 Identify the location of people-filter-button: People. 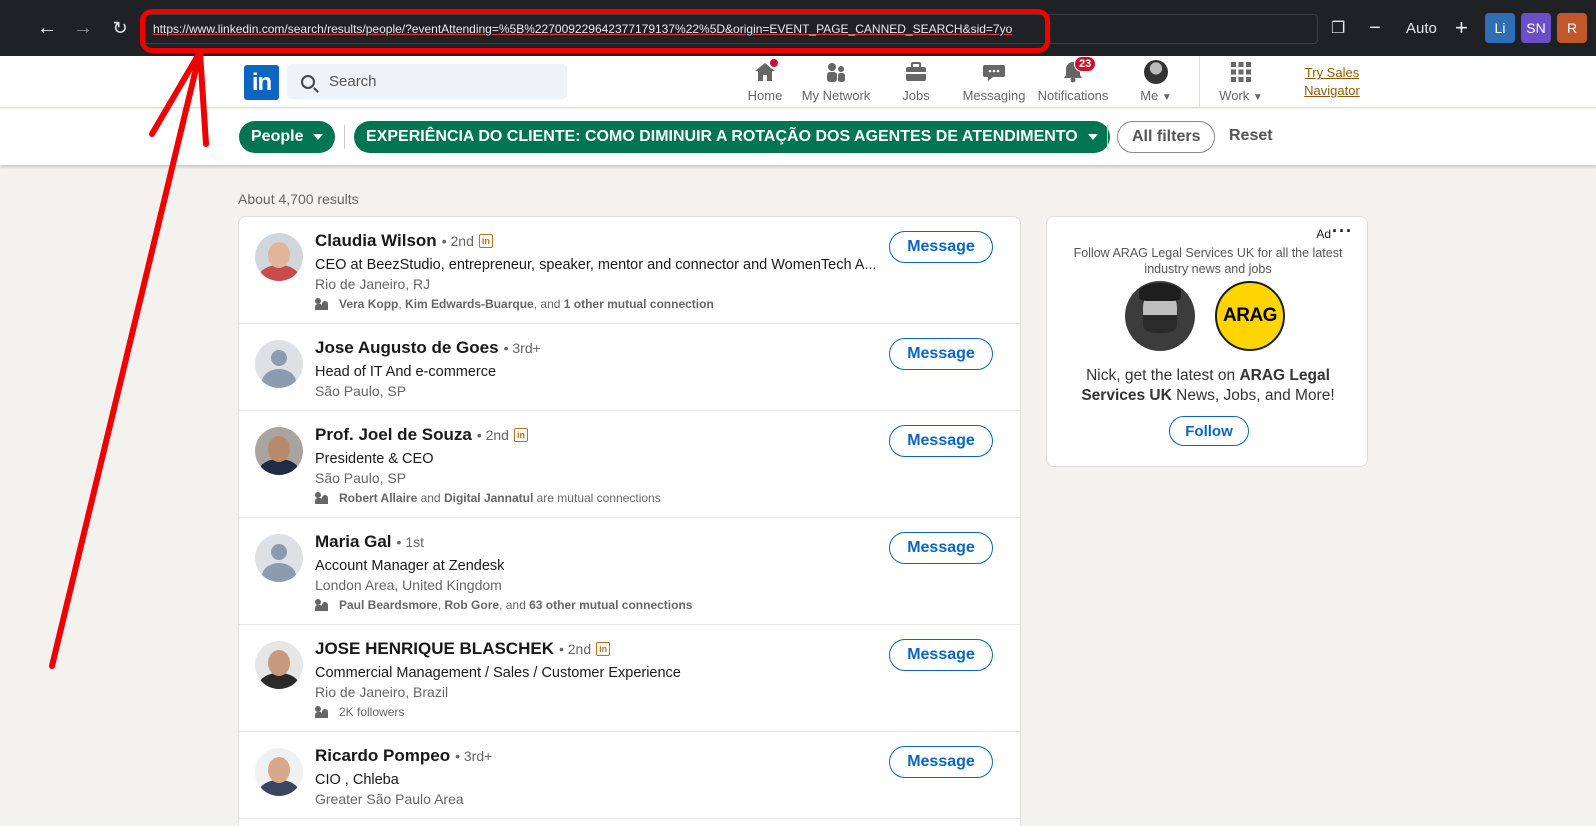
(287, 137).